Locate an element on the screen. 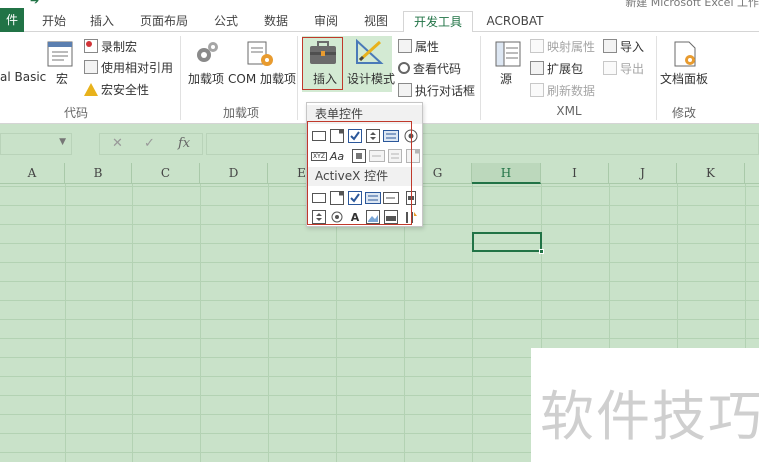 This screenshot has width=759, height=462. gear-icon is located at coordinates (207, 52).